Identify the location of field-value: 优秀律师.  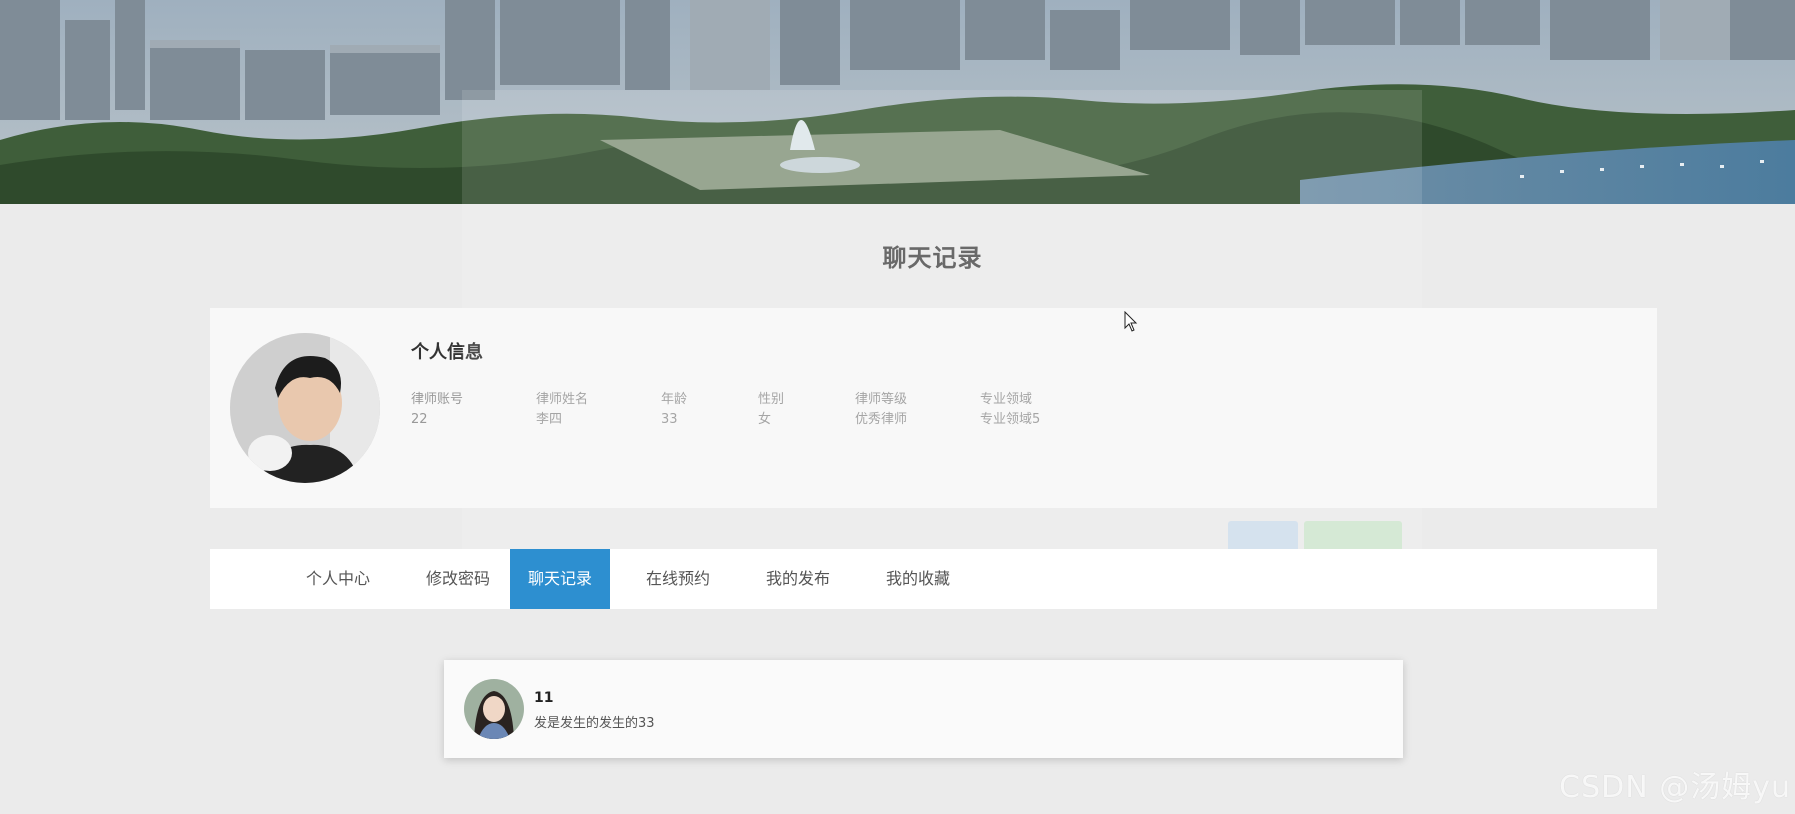
(881, 419).